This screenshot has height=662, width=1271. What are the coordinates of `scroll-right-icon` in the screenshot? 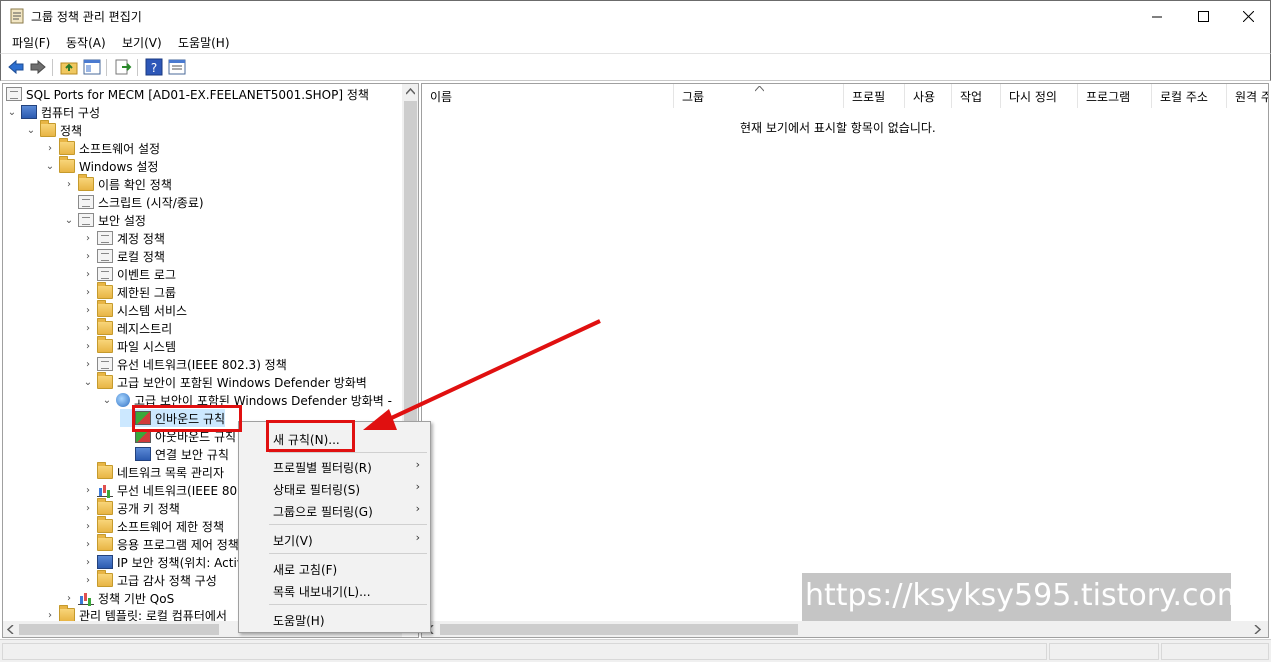 It's located at (1257, 629).